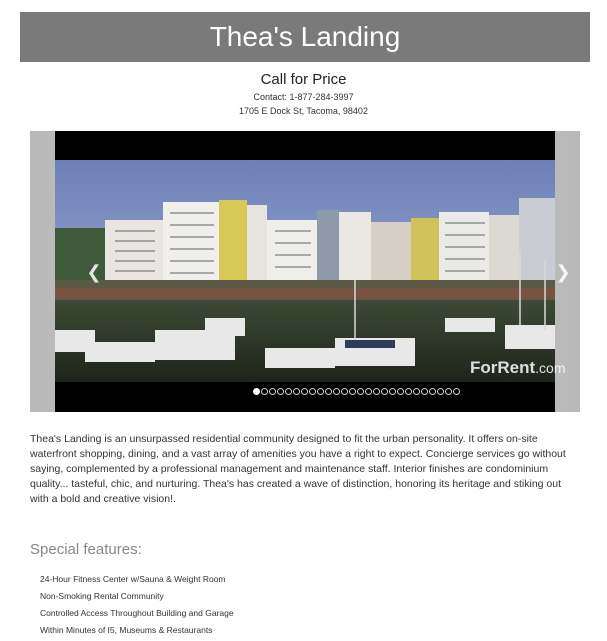 Image resolution: width=607 pixels, height=641 pixels. Describe the element at coordinates (305, 37) in the screenshot. I see `page-title: Thea's Landing` at that location.